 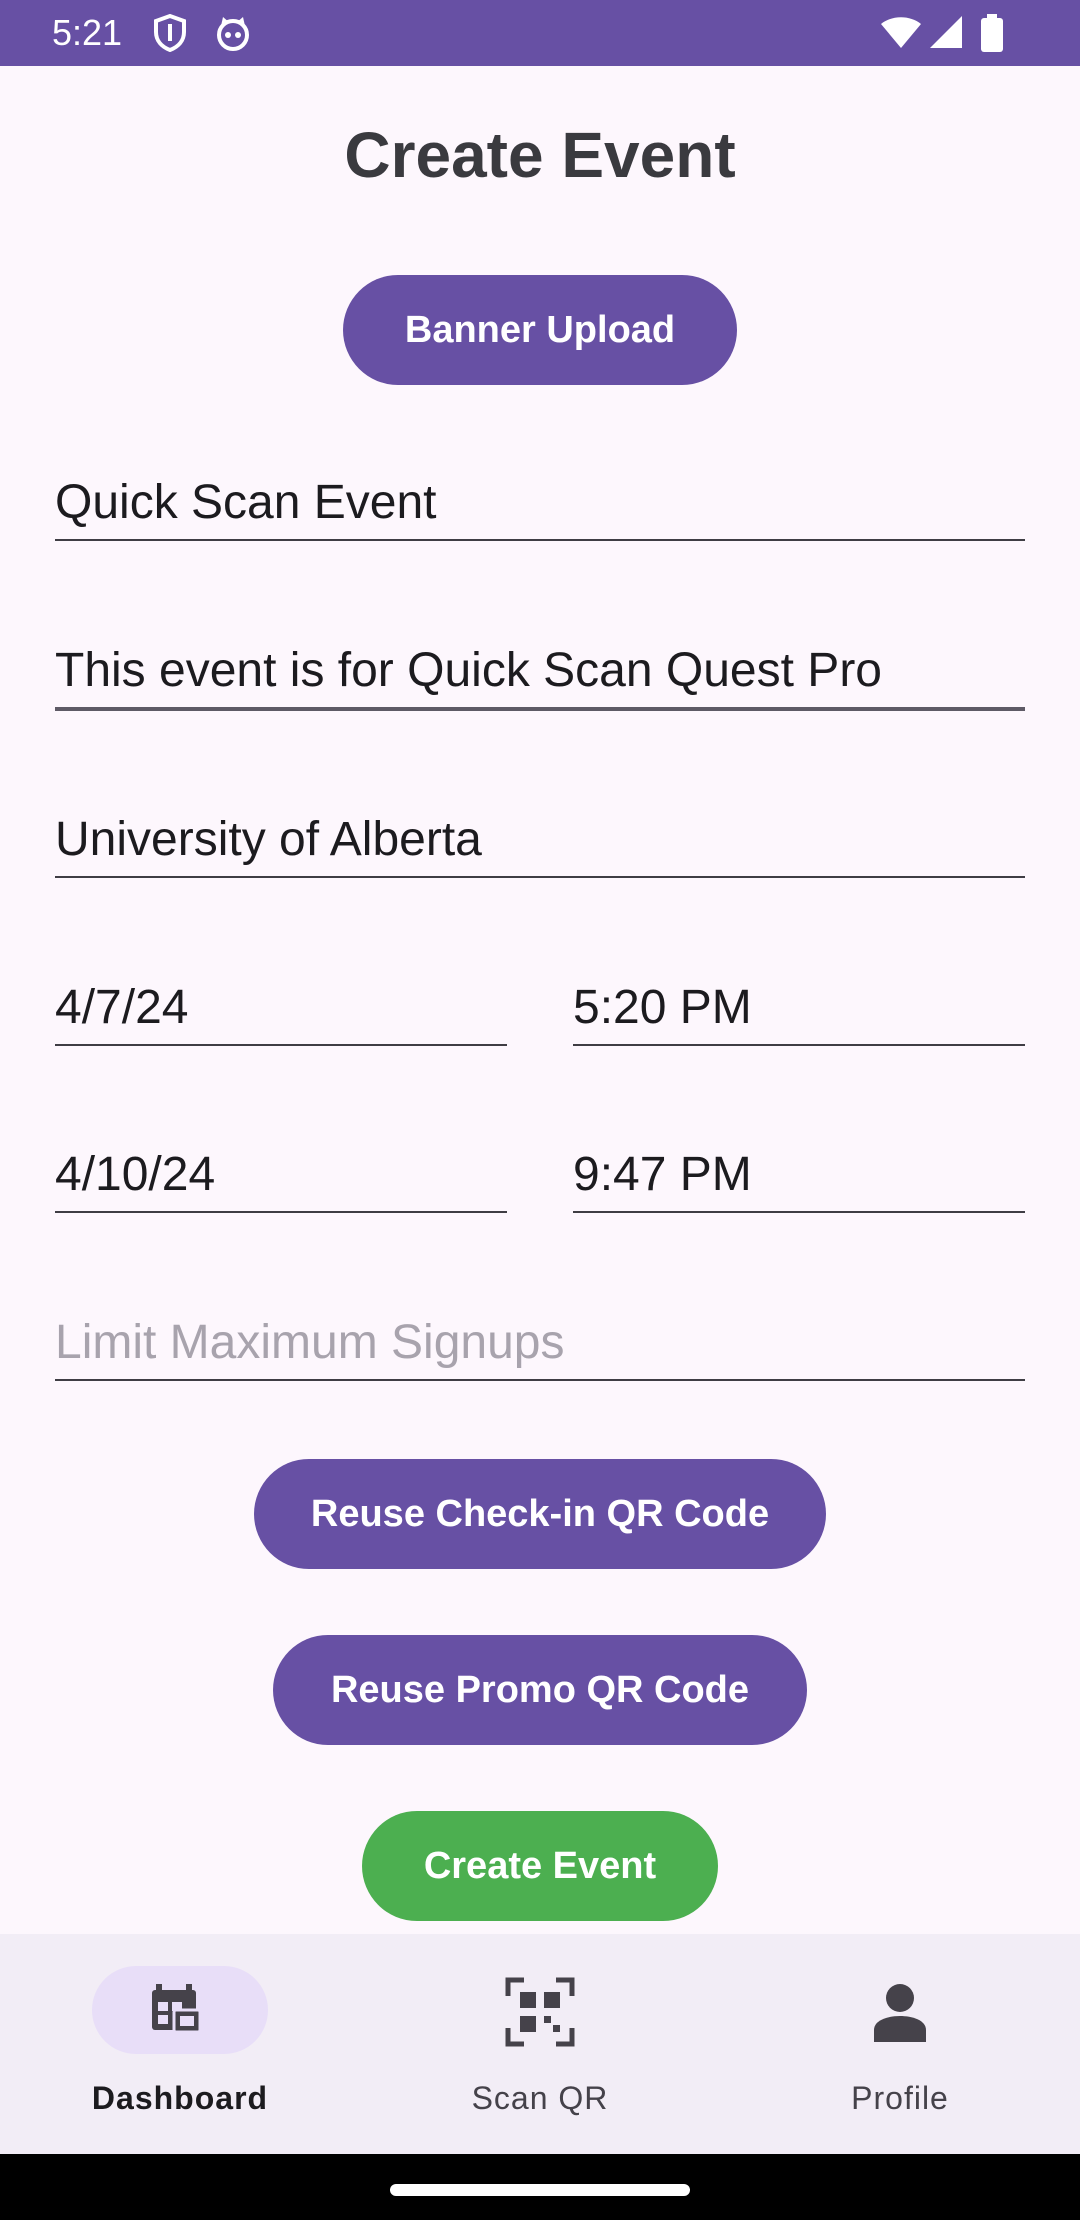 I want to click on nav-scan-qr-label: Scan QR, so click(x=540, y=2098).